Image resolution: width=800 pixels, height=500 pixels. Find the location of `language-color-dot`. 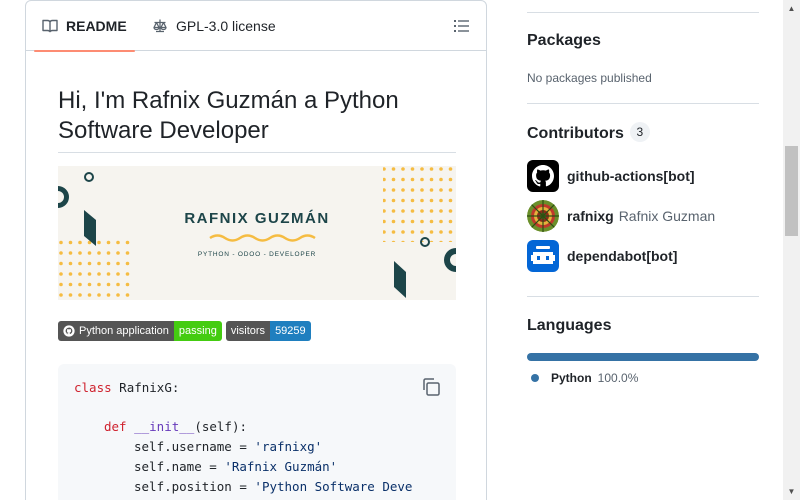

language-color-dot is located at coordinates (535, 378).